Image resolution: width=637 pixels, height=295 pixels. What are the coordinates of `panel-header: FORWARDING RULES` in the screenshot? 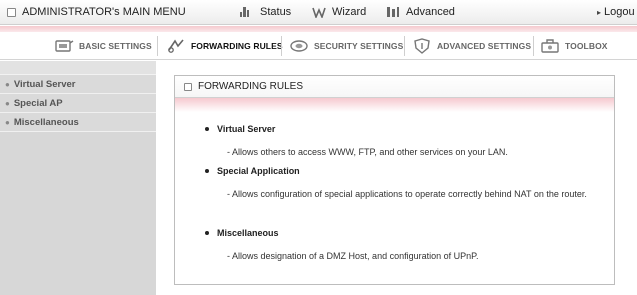 It's located at (394, 87).